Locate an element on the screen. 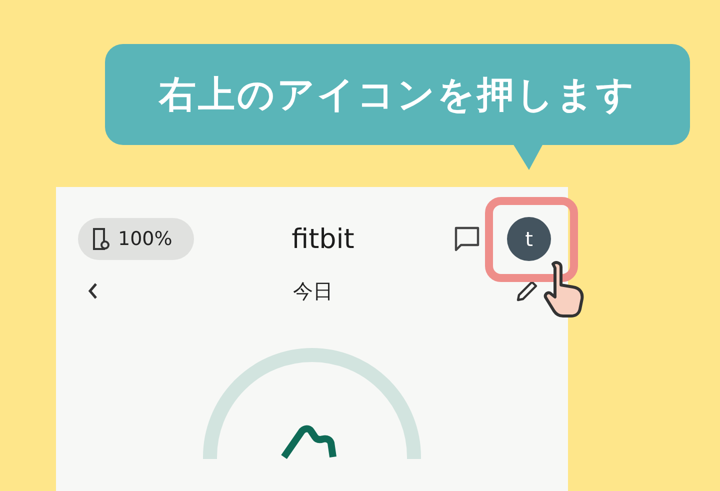 The image size is (720, 491). app-title: fitbit is located at coordinates (323, 239).